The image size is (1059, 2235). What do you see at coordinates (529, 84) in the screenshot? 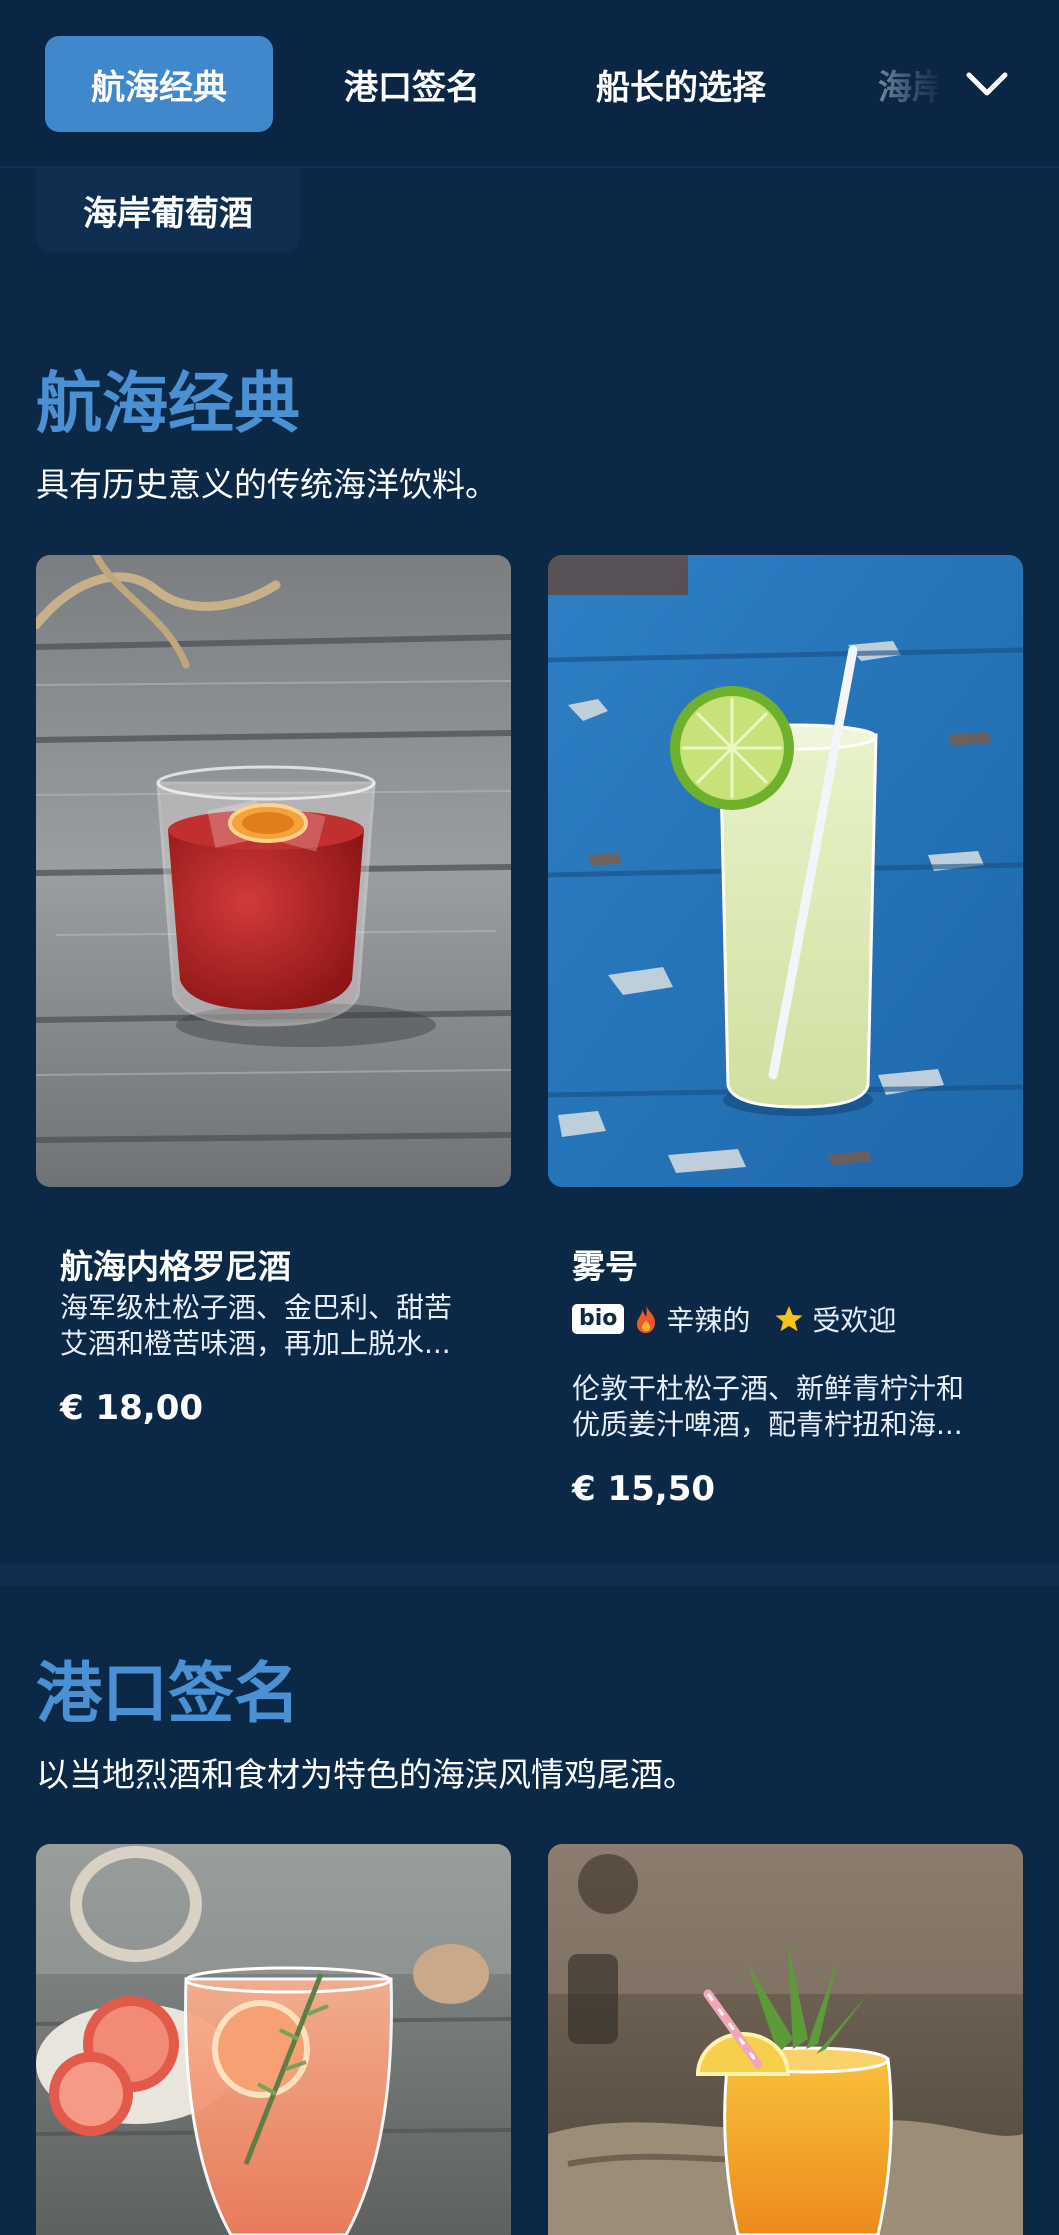
I see `category-tab-bar: 航海经典 港口签名 船长的选择 海岸` at bounding box center [529, 84].